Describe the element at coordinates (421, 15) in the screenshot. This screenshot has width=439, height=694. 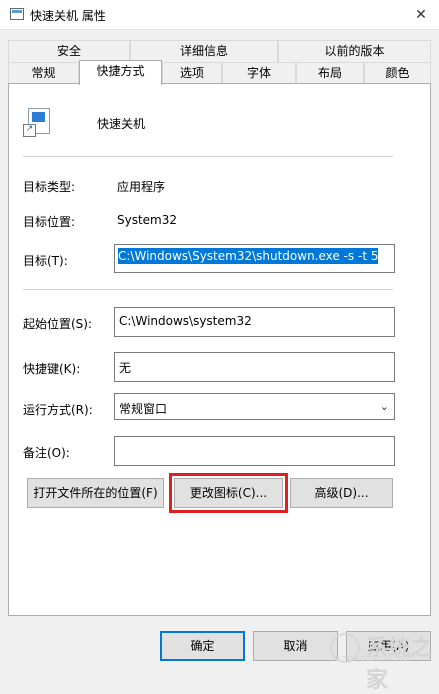
I see `close-button: ✕` at that location.